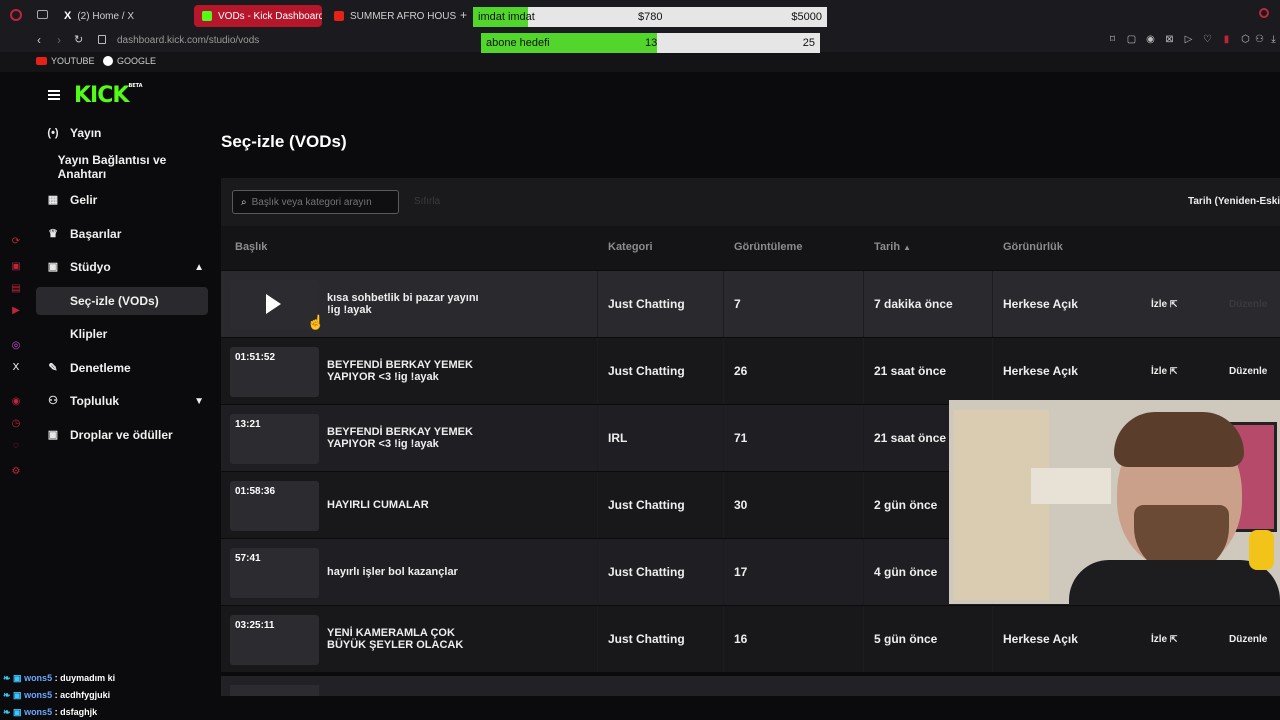  Describe the element at coordinates (274, 640) in the screenshot. I see `vod-thumbnail: 03:25:11` at that location.